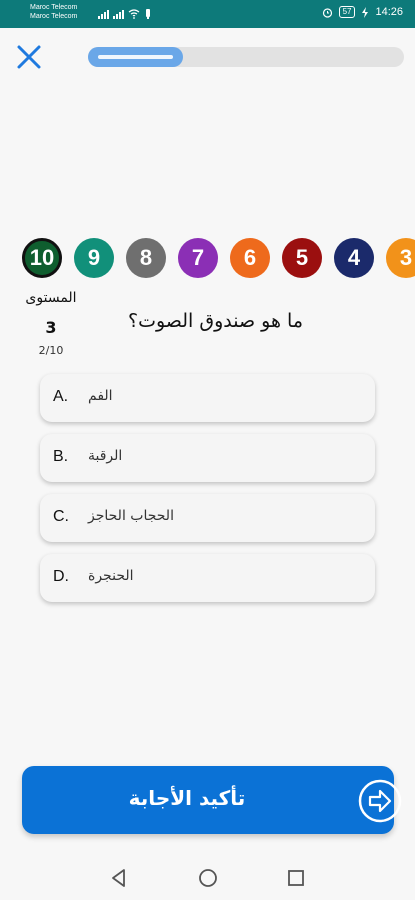  Describe the element at coordinates (61, 576) in the screenshot. I see `option-letter: D.` at that location.